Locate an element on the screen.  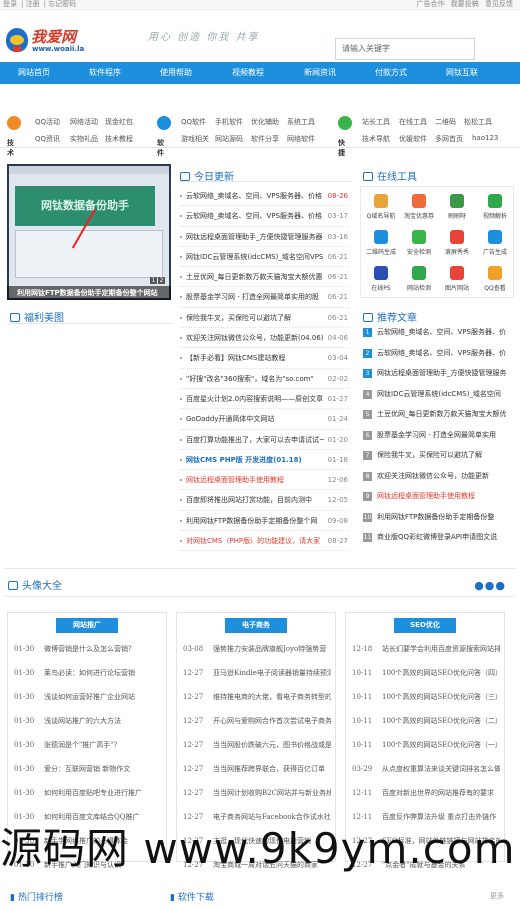
submit-link: 我要投稿 is located at coordinates (465, 4).